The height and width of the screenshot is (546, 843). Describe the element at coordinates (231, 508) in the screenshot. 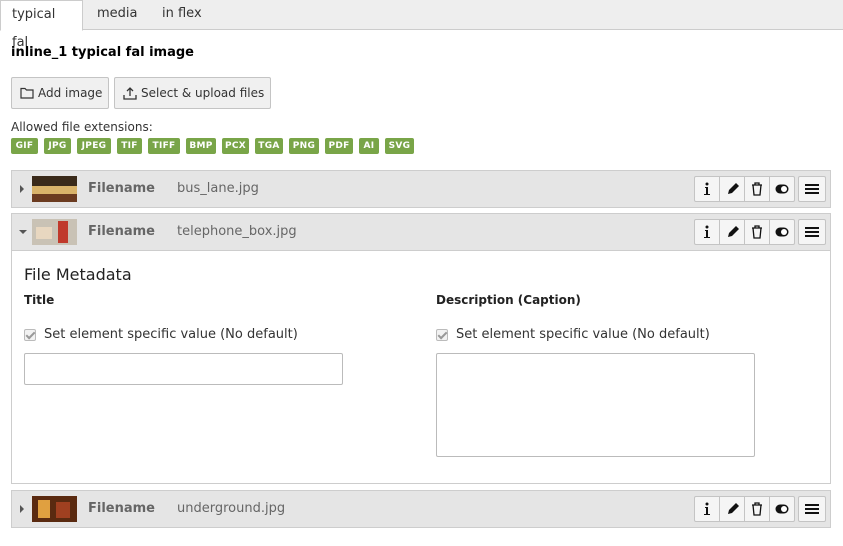

I see `filename-value: underground.jpg` at that location.